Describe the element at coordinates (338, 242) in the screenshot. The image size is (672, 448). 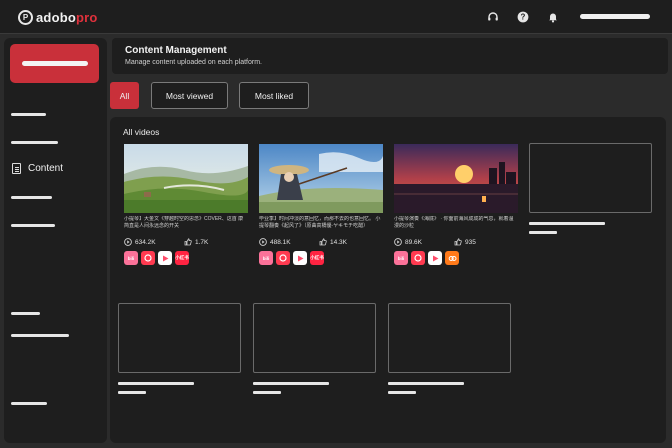
I see `likes-count: 14.3K` at that location.